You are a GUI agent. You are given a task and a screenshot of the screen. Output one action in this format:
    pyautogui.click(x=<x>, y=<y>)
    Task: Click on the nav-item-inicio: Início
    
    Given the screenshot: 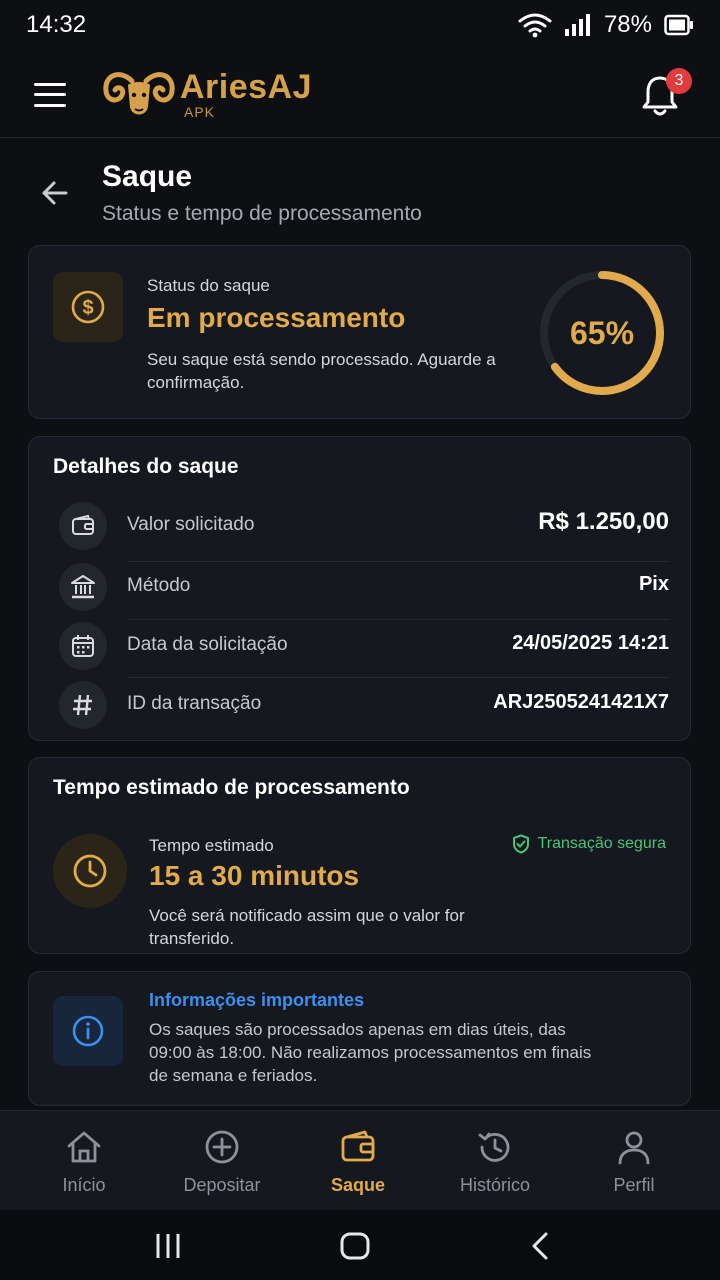 What is the action you would take?
    pyautogui.click(x=84, y=1161)
    